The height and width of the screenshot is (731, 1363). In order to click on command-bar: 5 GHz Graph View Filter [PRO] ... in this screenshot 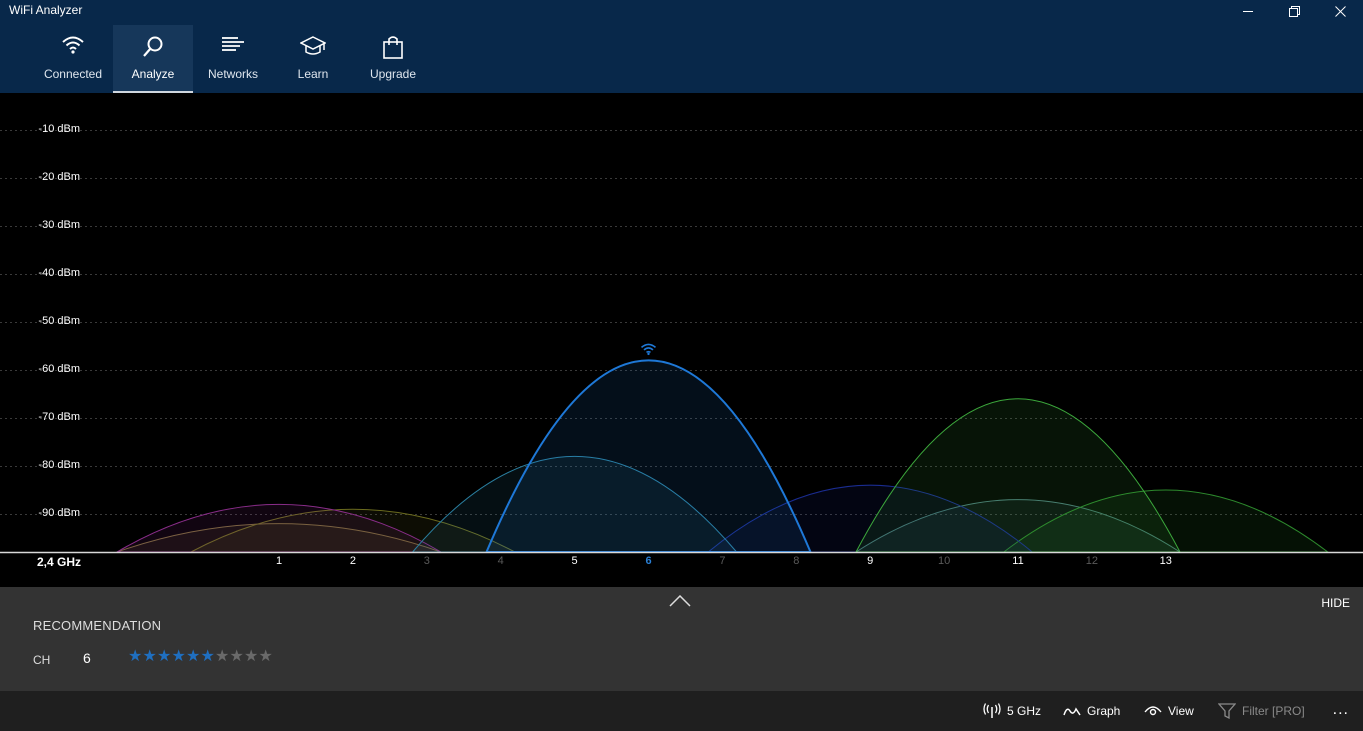, I will do `click(681, 711)`.